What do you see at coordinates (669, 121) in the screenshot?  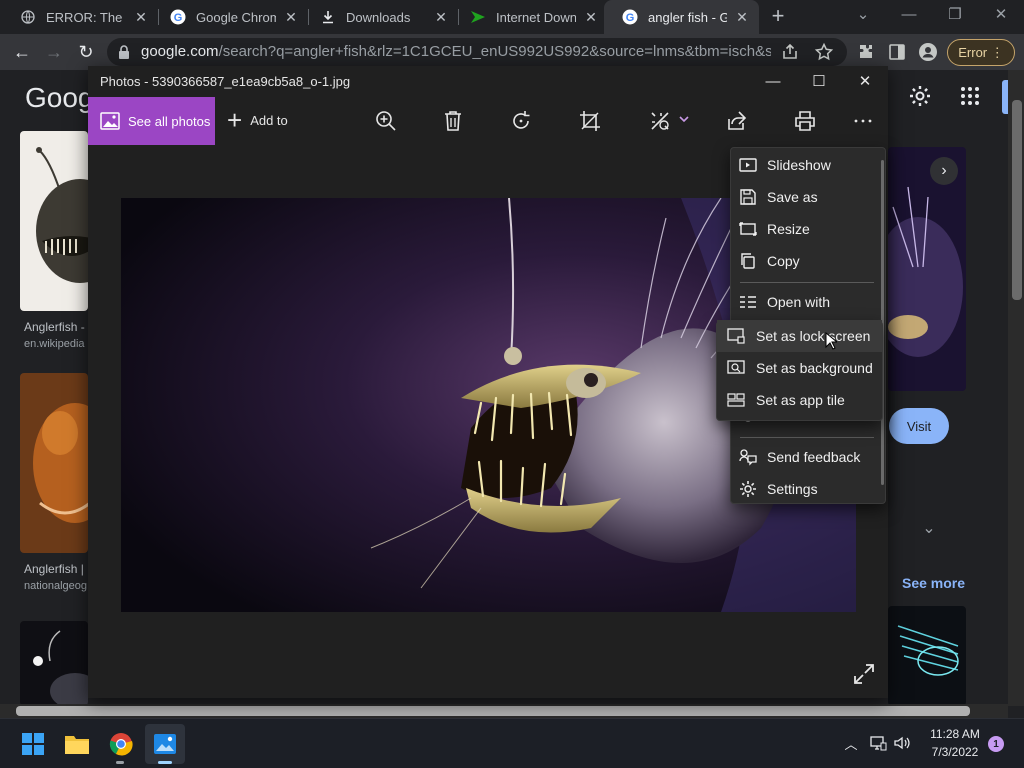 I see `edit-enhance-icon` at bounding box center [669, 121].